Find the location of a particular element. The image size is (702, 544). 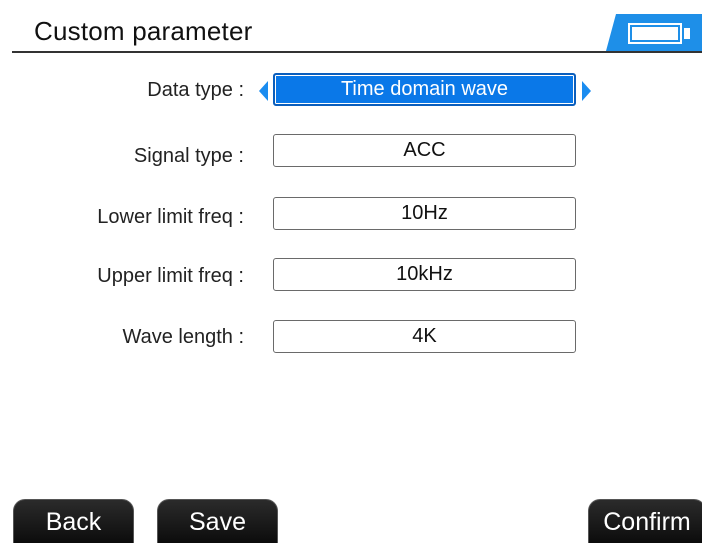

data-type-selector: Time domain wave is located at coordinates (424, 89).